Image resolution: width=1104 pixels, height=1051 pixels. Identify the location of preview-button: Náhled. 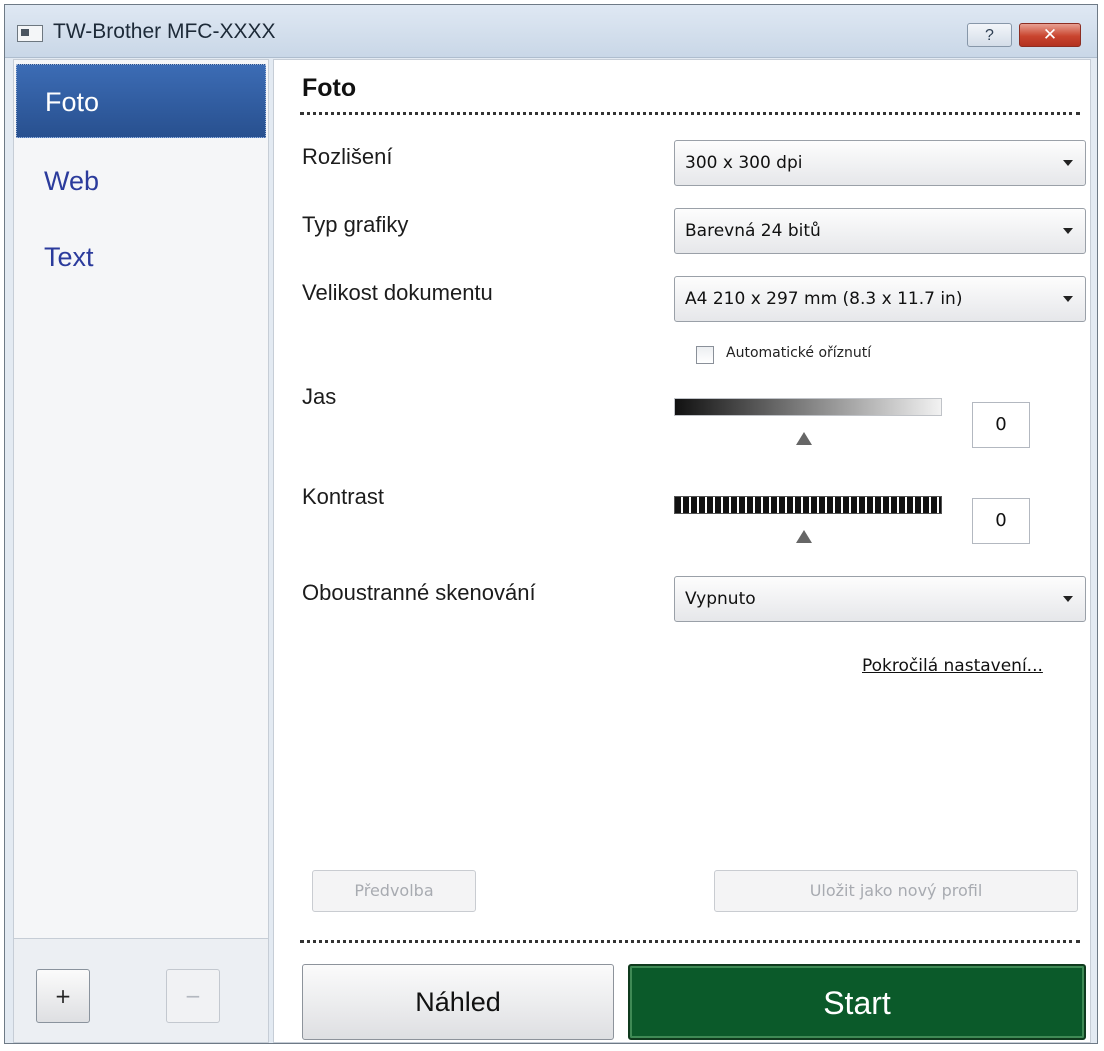
(458, 1002).